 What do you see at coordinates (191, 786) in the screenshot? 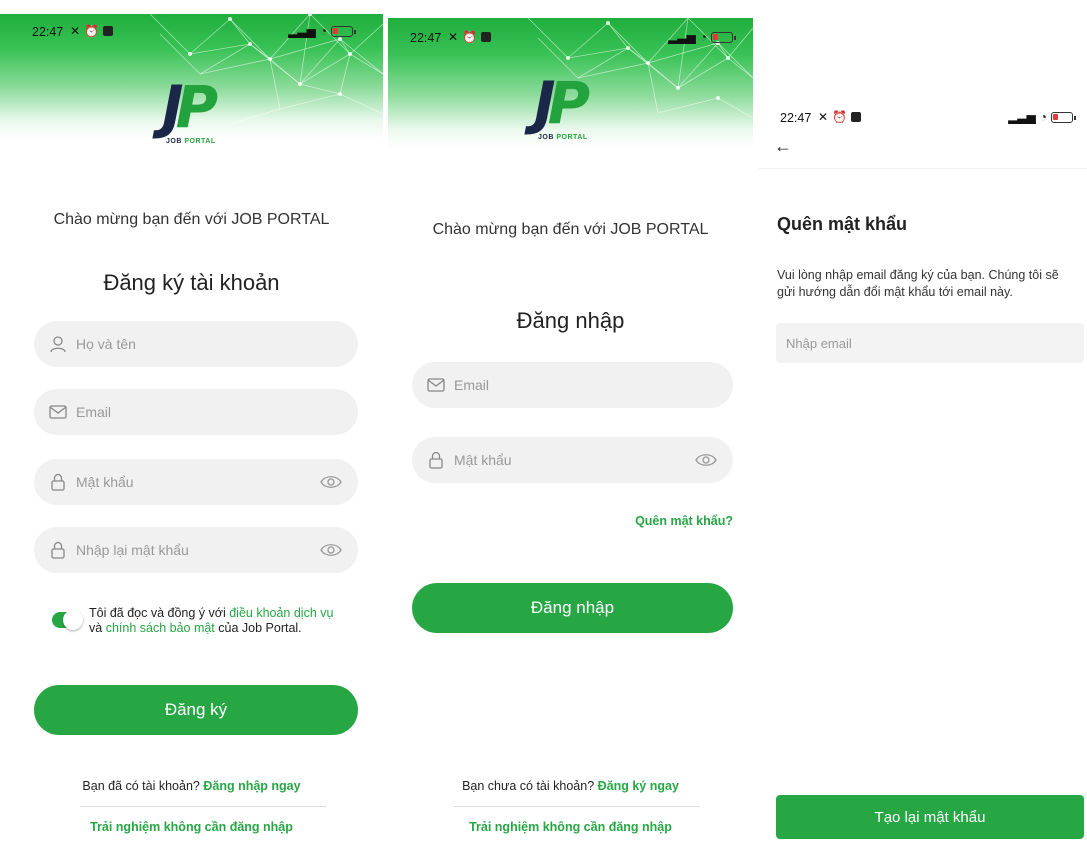
I see `login-prompt: Bạn đã có tài khoản? Đăng nhập ngay` at bounding box center [191, 786].